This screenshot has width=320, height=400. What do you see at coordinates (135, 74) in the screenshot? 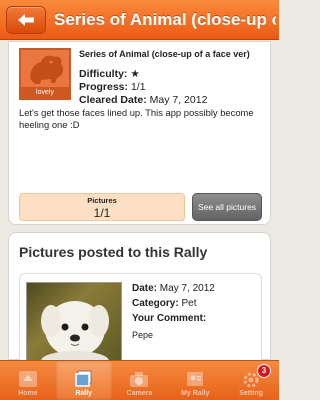
I see `difficulty-value: ★` at bounding box center [135, 74].